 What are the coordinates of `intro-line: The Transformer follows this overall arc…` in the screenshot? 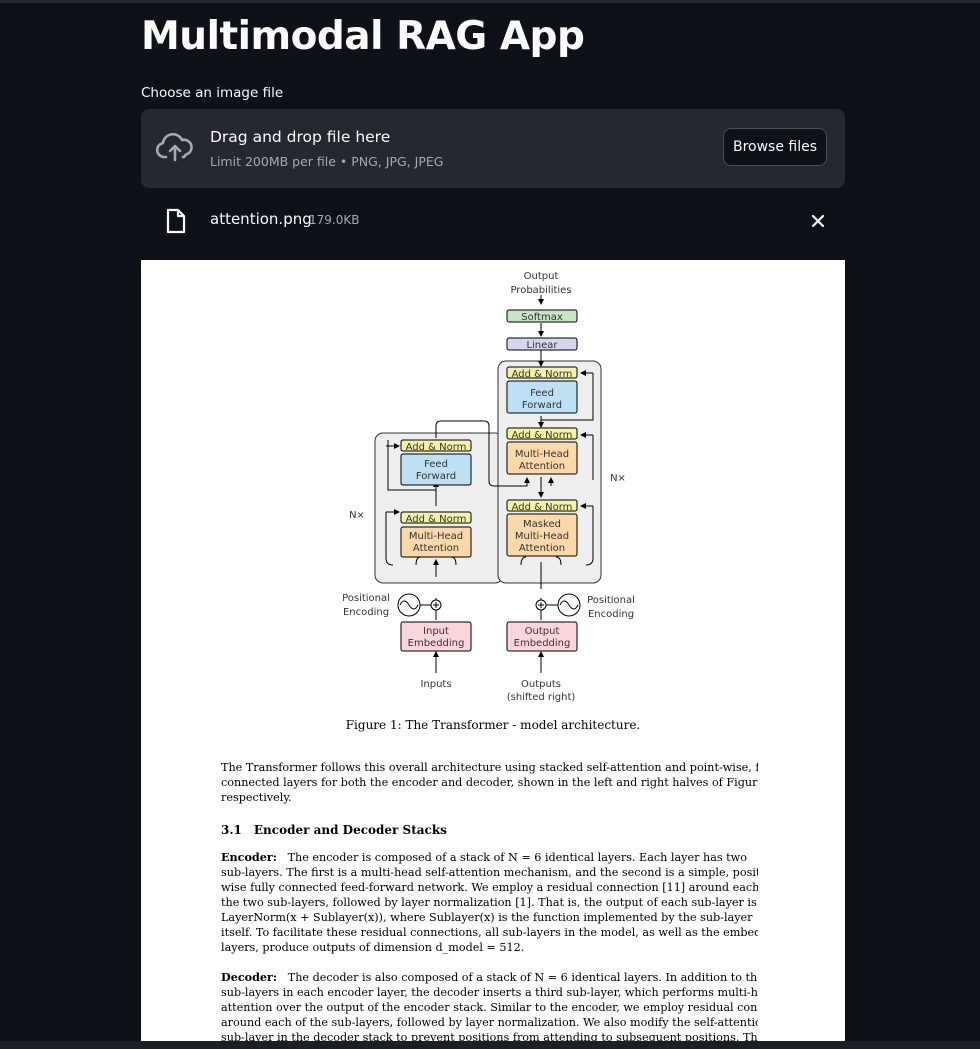 It's located at (489, 767).